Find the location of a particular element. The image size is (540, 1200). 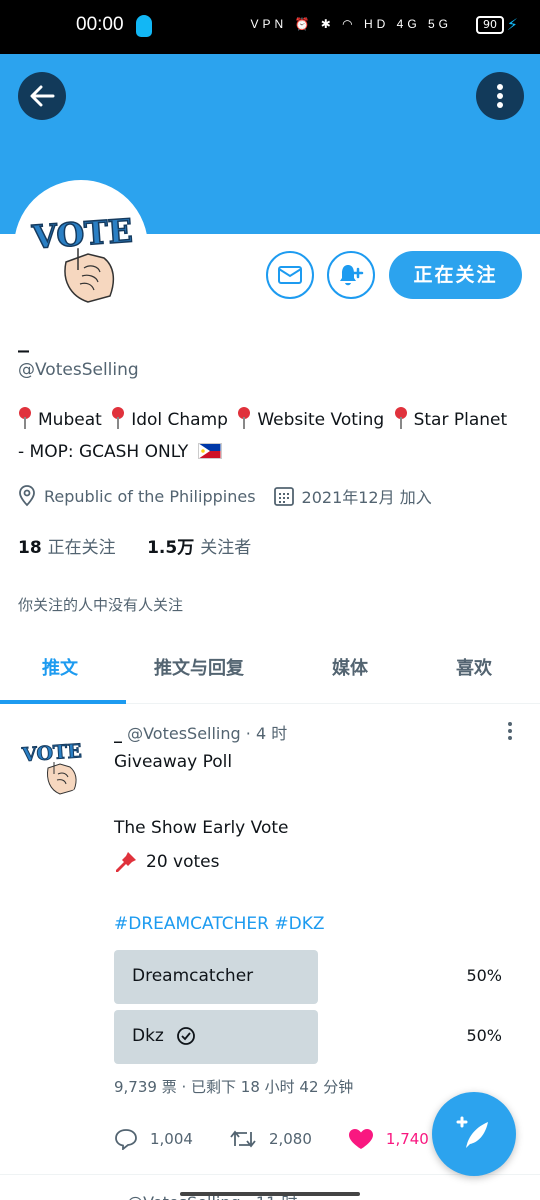

profile-handle: @VotesSelling is located at coordinates (78, 370).